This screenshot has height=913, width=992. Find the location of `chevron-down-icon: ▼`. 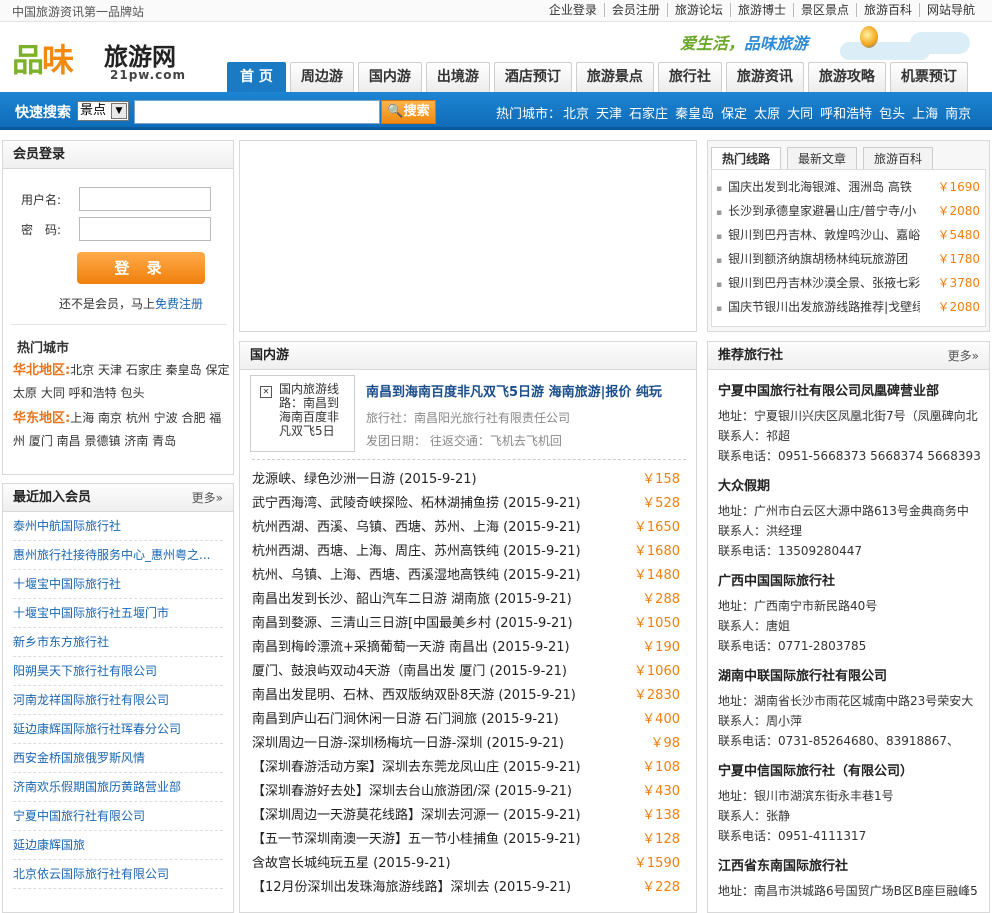

chevron-down-icon: ▼ is located at coordinates (119, 111).